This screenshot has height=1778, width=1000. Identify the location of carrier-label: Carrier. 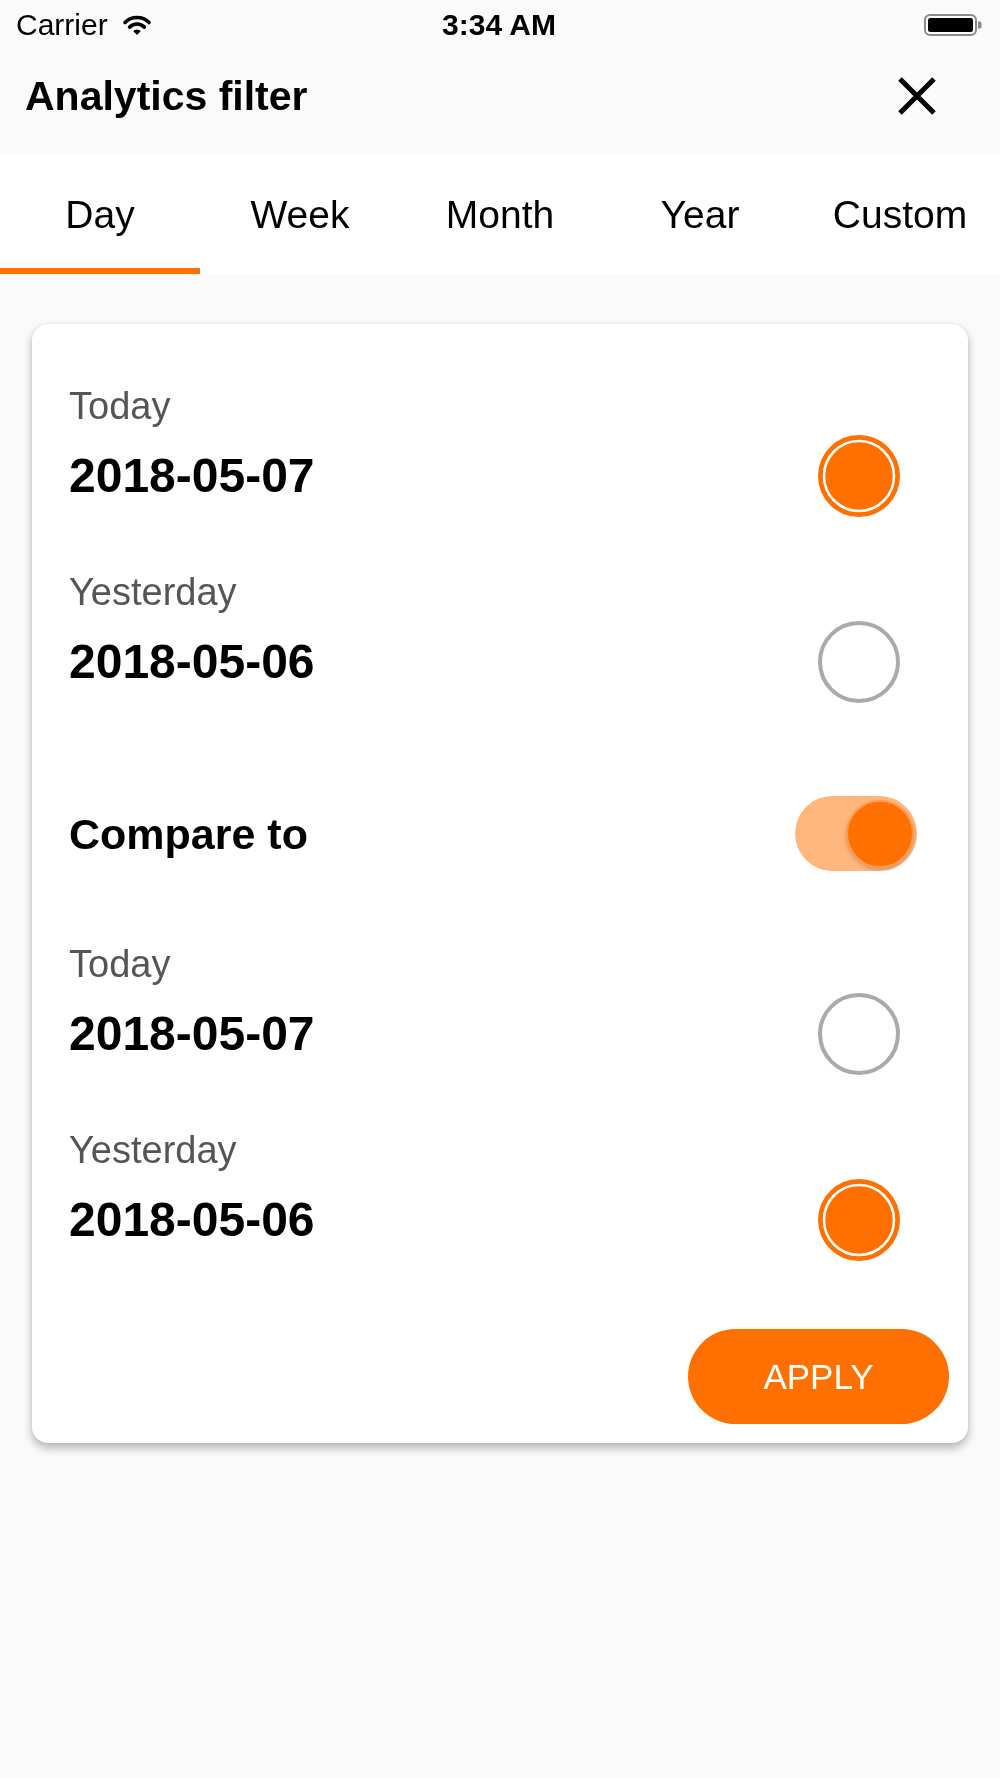
(62, 25).